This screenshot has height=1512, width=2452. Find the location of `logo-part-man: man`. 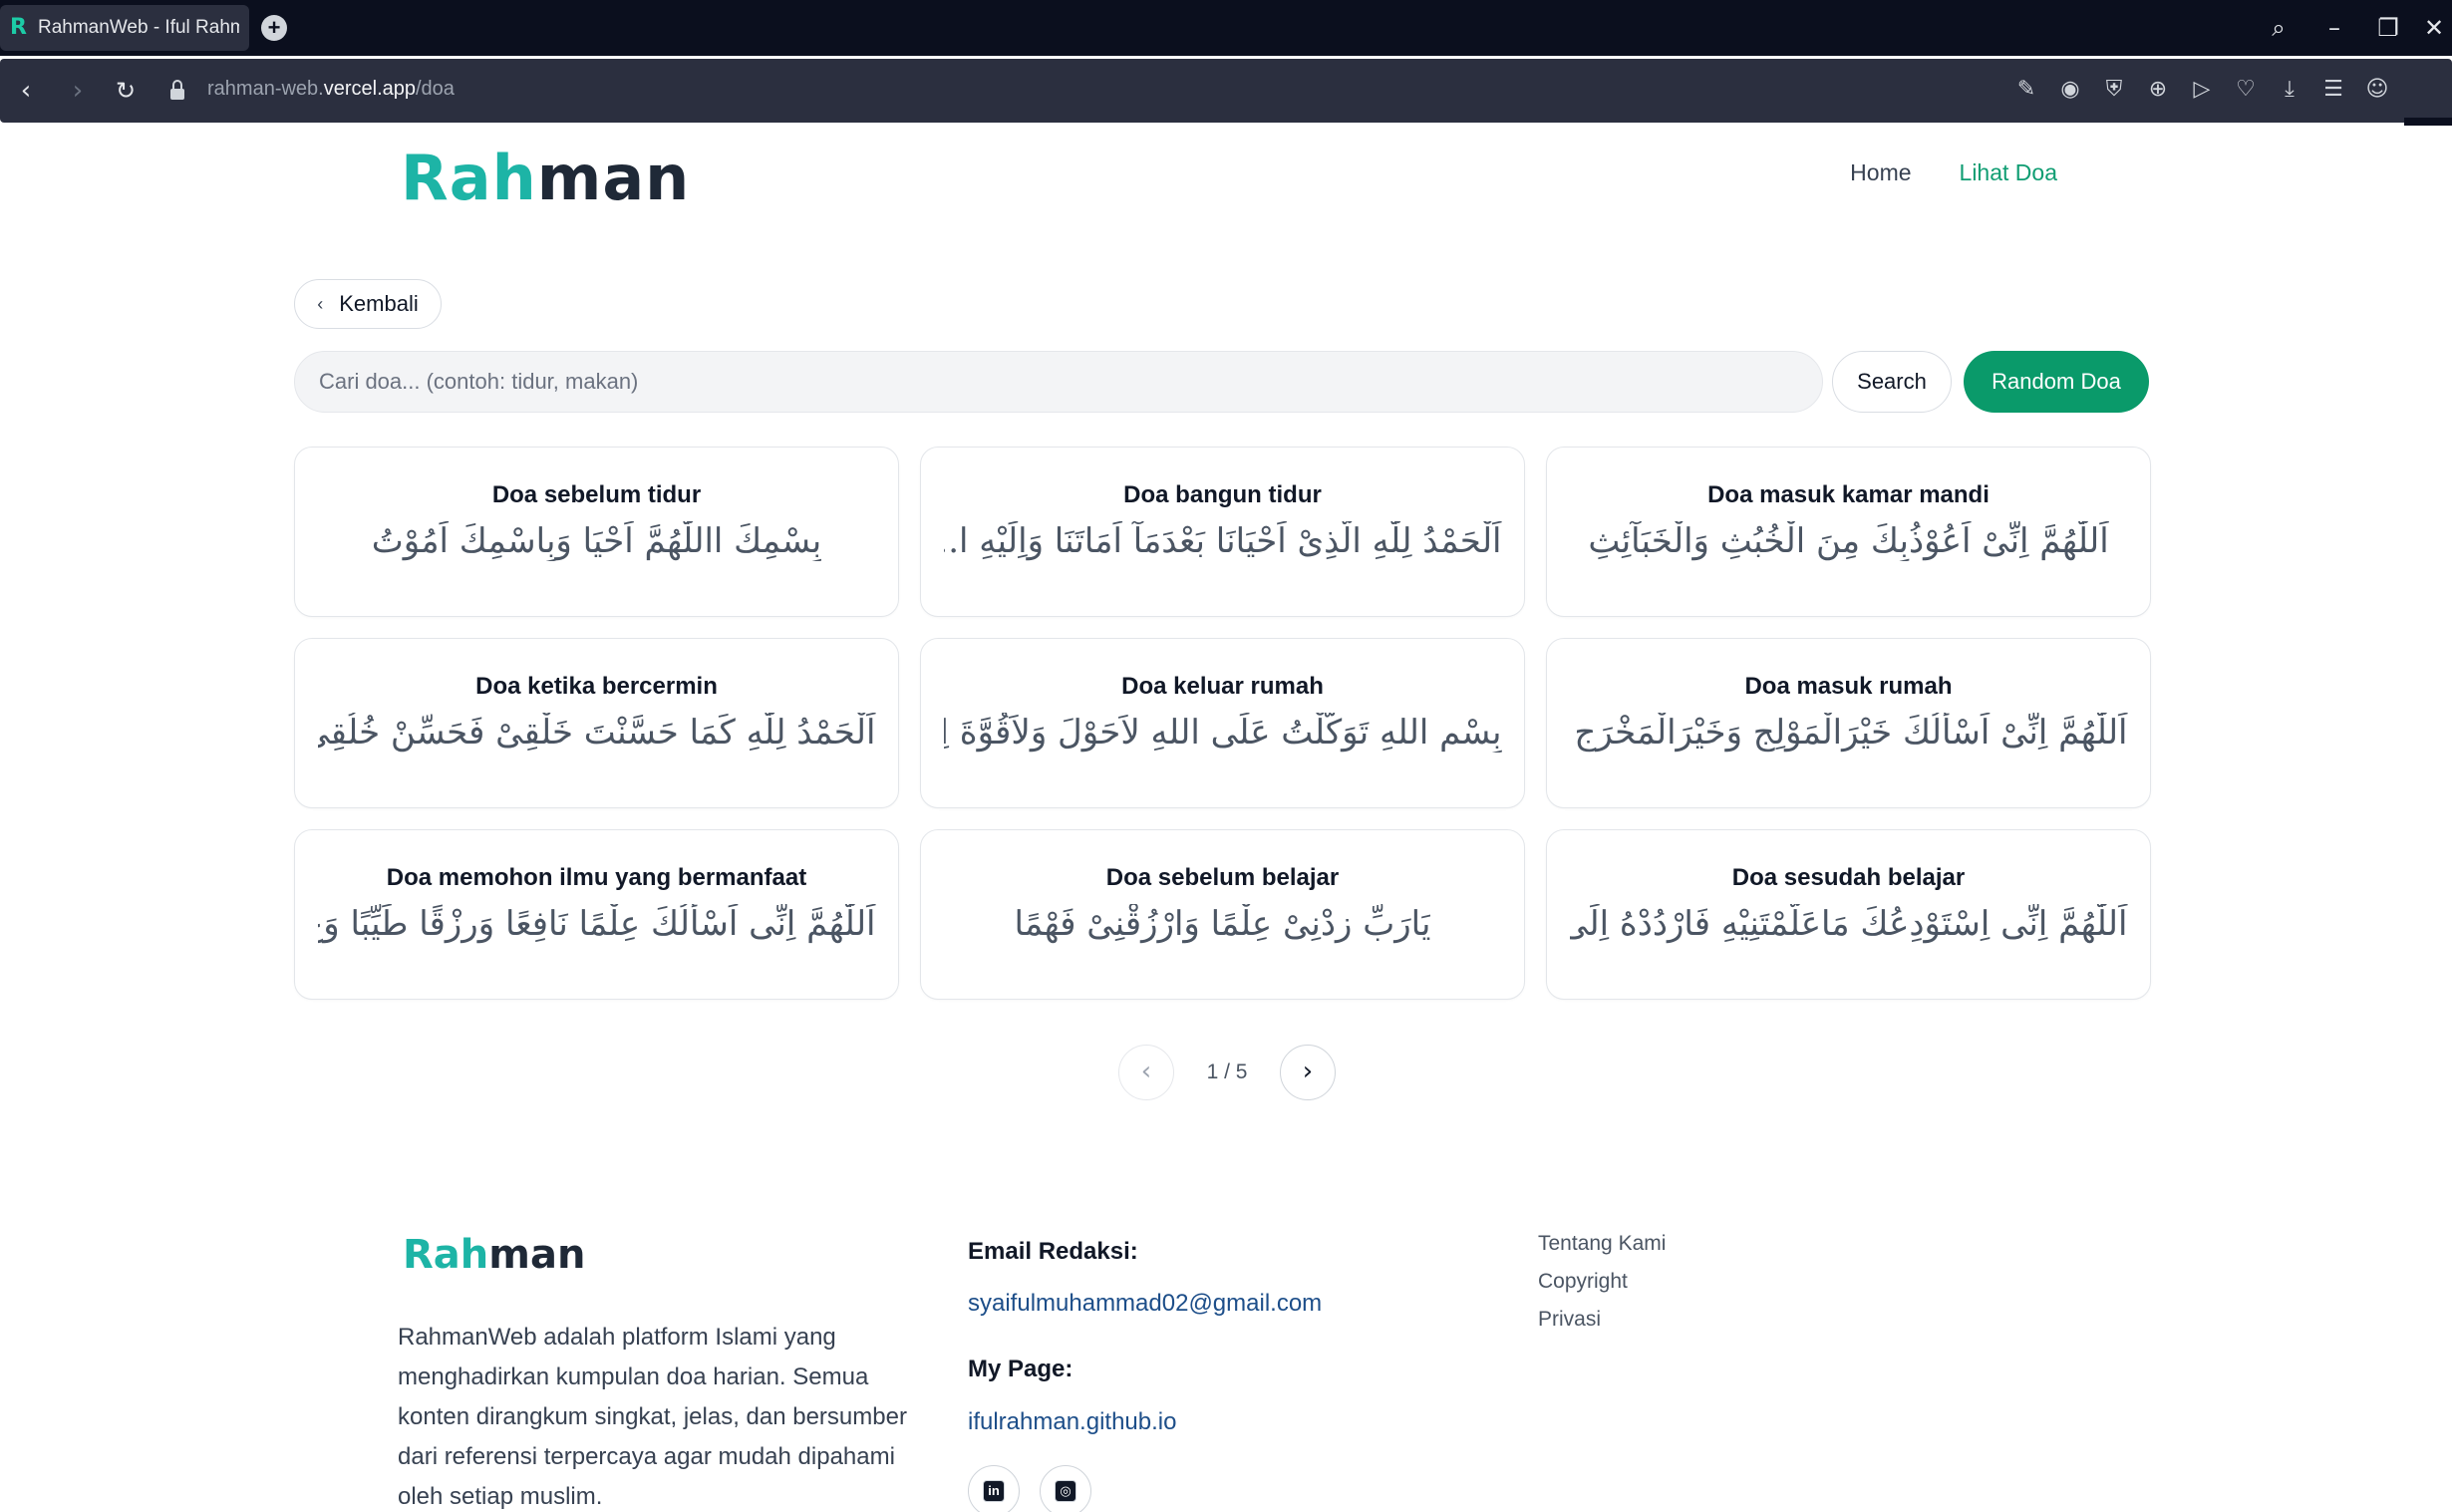

logo-part-man: man is located at coordinates (613, 178).